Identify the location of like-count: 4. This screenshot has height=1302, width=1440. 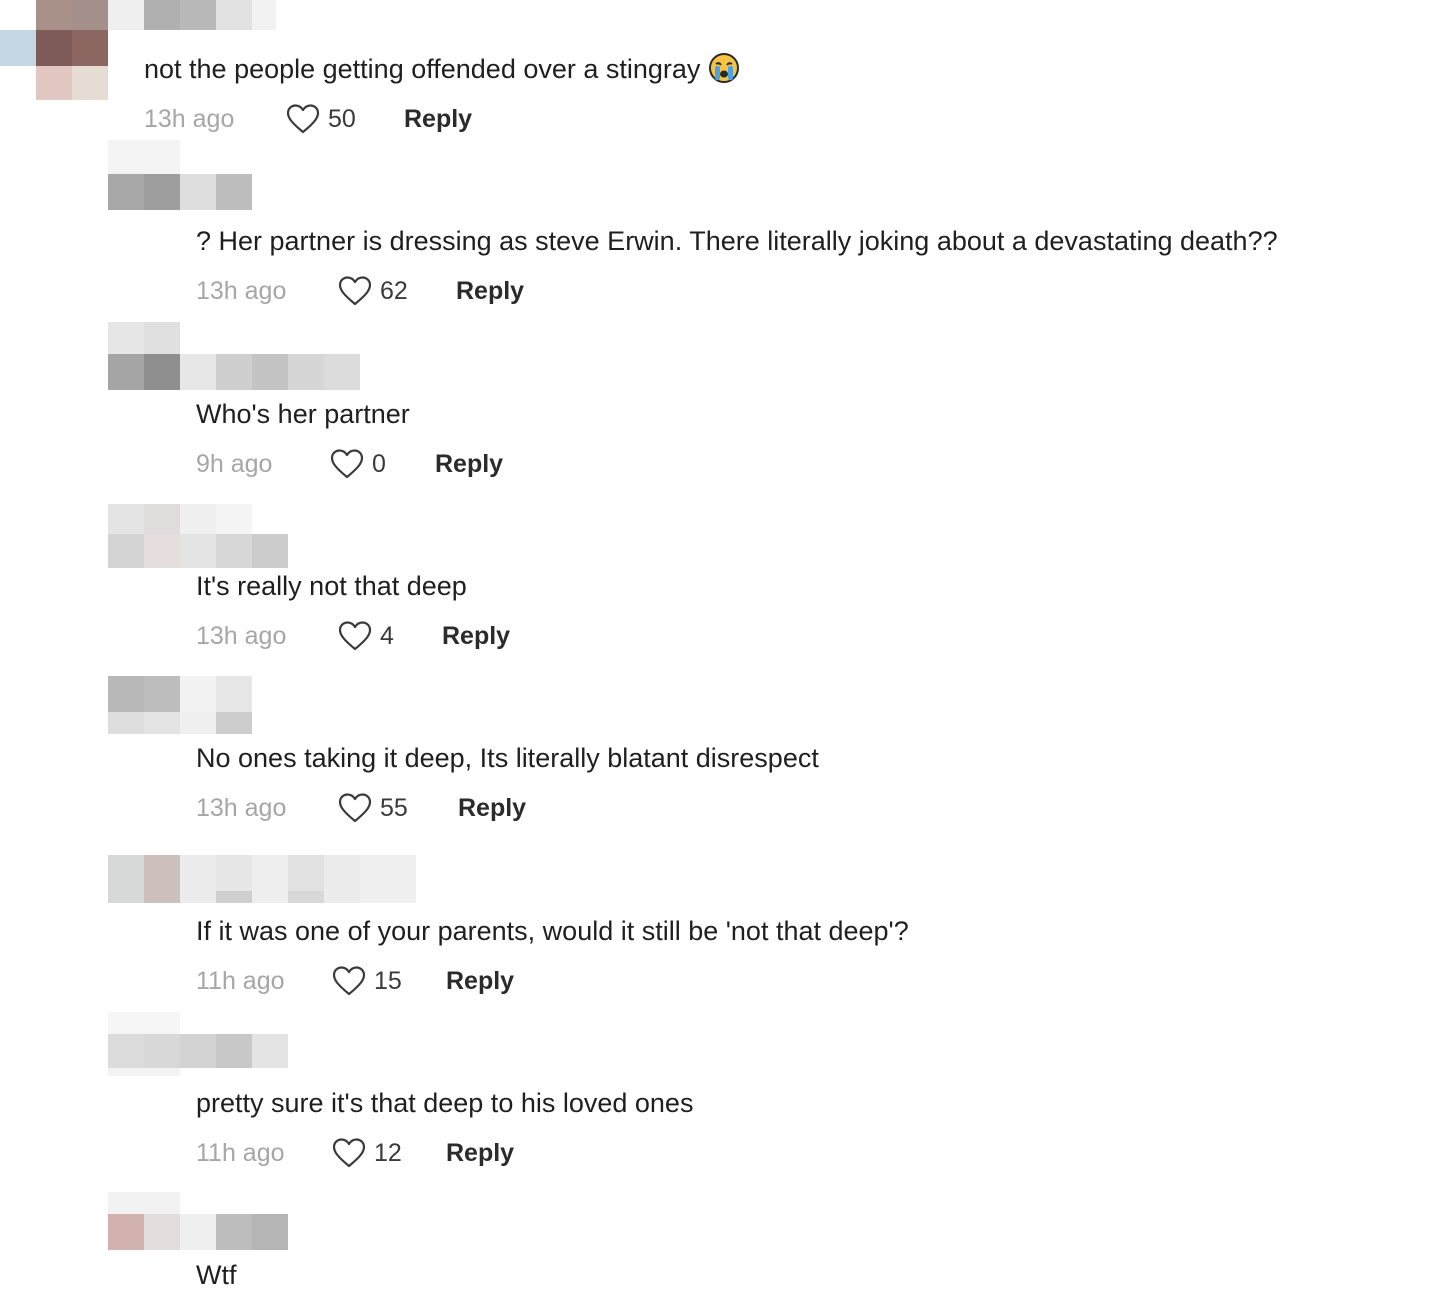
(387, 635).